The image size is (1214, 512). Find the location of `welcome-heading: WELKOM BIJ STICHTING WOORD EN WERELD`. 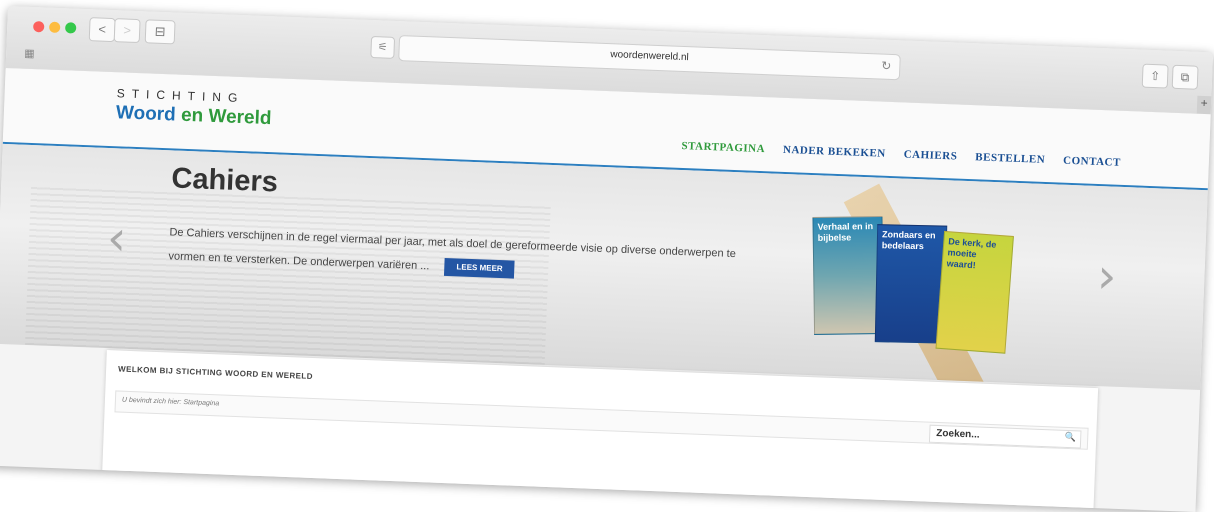

welcome-heading: WELKOM BIJ STICHTING WOORD EN WERELD is located at coordinates (215, 372).